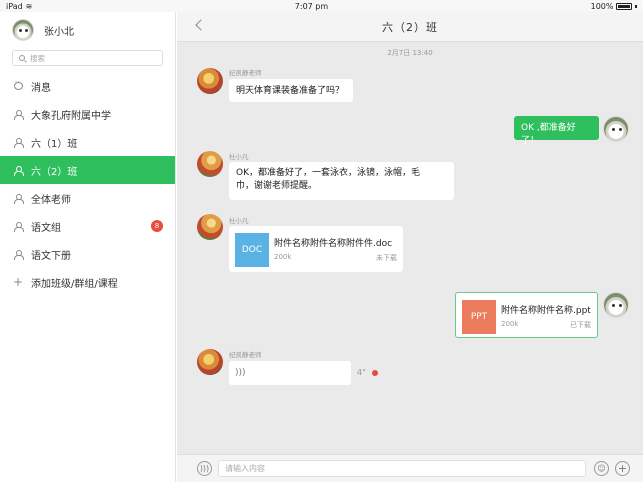 Image resolution: width=643 pixels, height=482 pixels. What do you see at coordinates (87, 142) in the screenshot?
I see `sidebar-item-class-6-1: 六（1）班` at bounding box center [87, 142].